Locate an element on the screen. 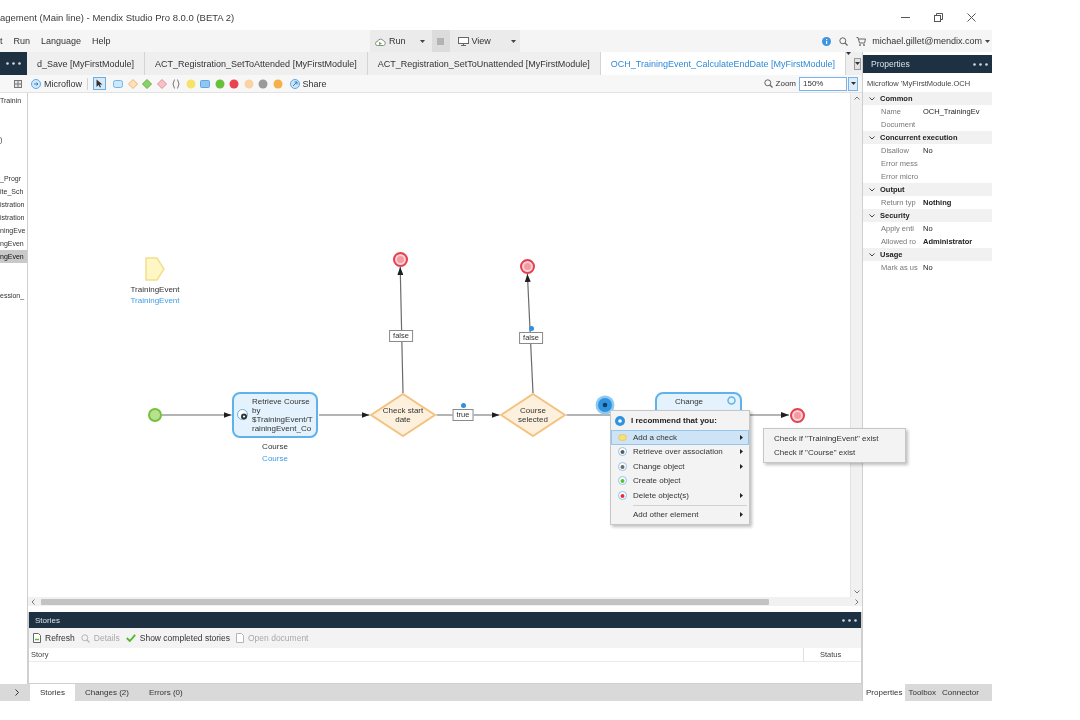 This screenshot has height=720, width=1080. info-icon is located at coordinates (827, 41).